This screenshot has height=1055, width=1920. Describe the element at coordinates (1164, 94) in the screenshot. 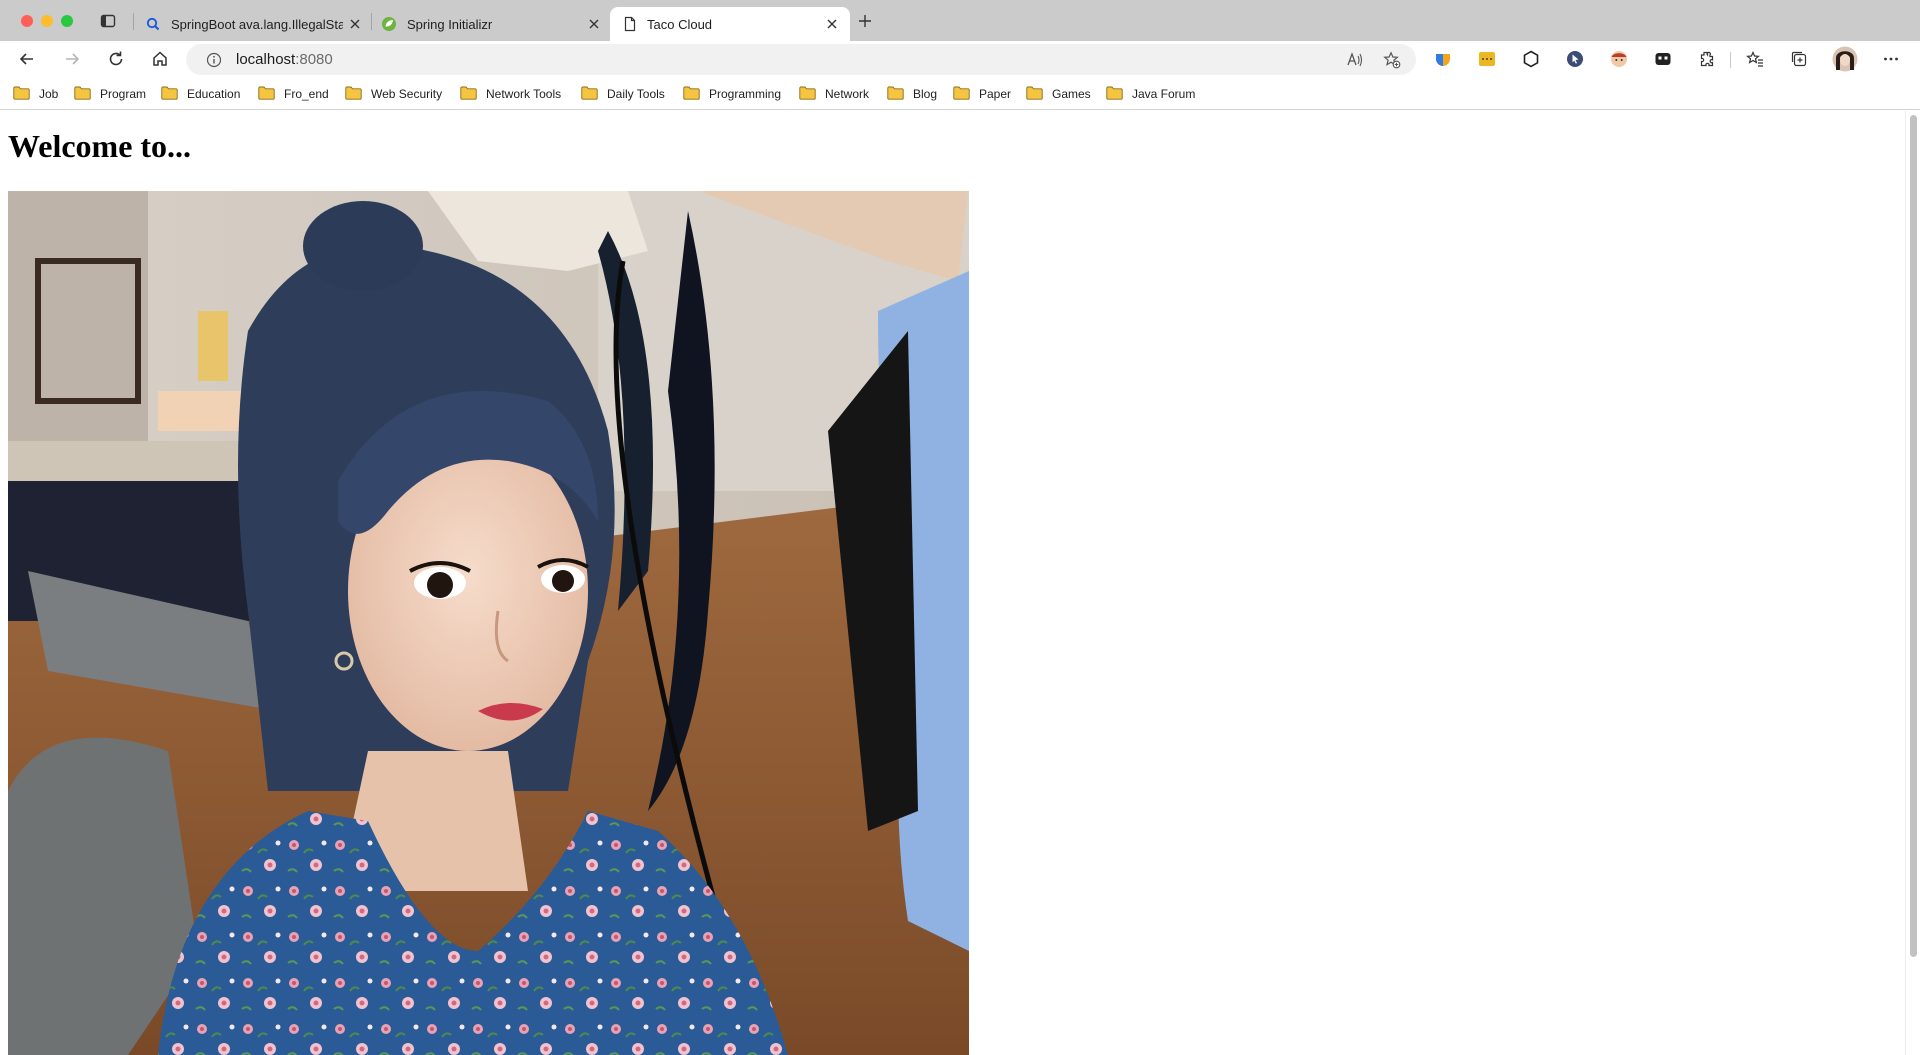

I see `bookmark-label: Java Forum` at that location.